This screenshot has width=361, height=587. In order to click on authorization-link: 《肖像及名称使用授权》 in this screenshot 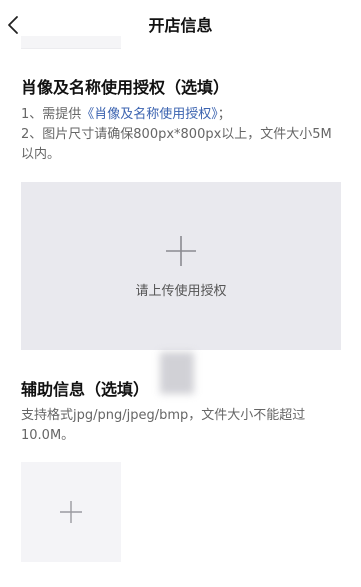, I will do `click(149, 114)`.